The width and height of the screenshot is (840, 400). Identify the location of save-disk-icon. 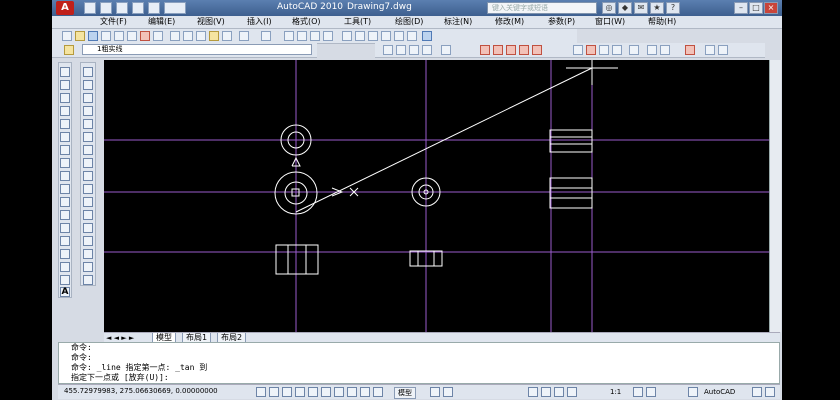
(93, 36).